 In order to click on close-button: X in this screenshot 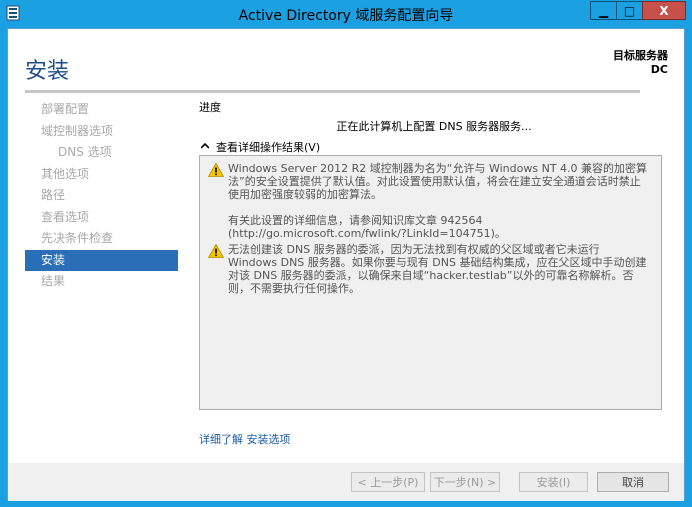, I will do `click(664, 10)`.